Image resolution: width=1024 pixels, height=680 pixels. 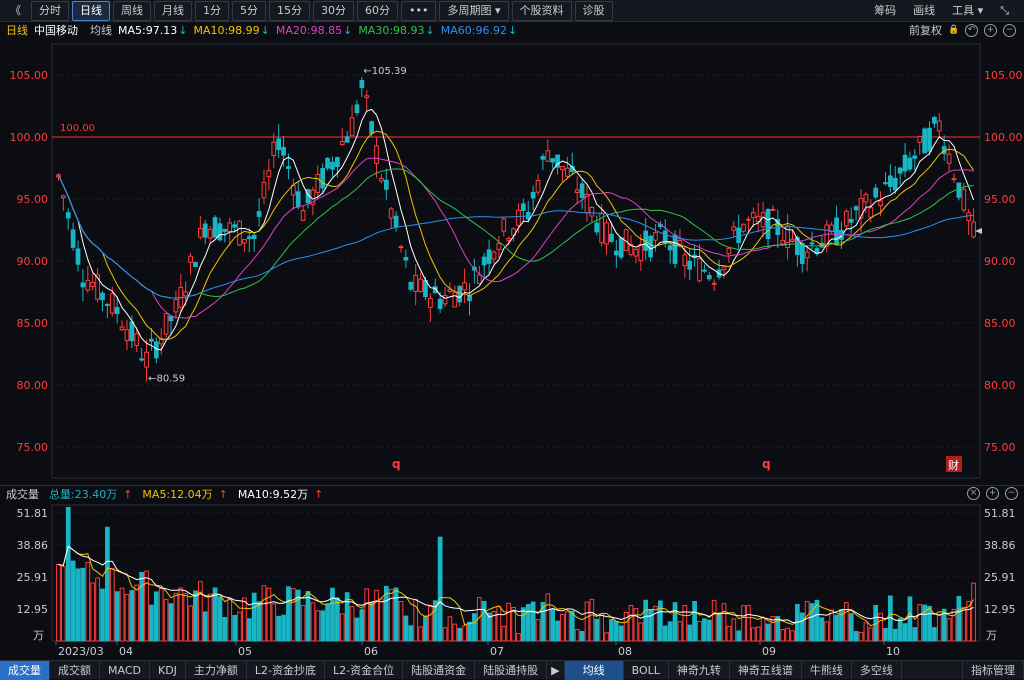 What do you see at coordinates (50, 10) in the screenshot?
I see `period-tab-0: 分时` at bounding box center [50, 10].